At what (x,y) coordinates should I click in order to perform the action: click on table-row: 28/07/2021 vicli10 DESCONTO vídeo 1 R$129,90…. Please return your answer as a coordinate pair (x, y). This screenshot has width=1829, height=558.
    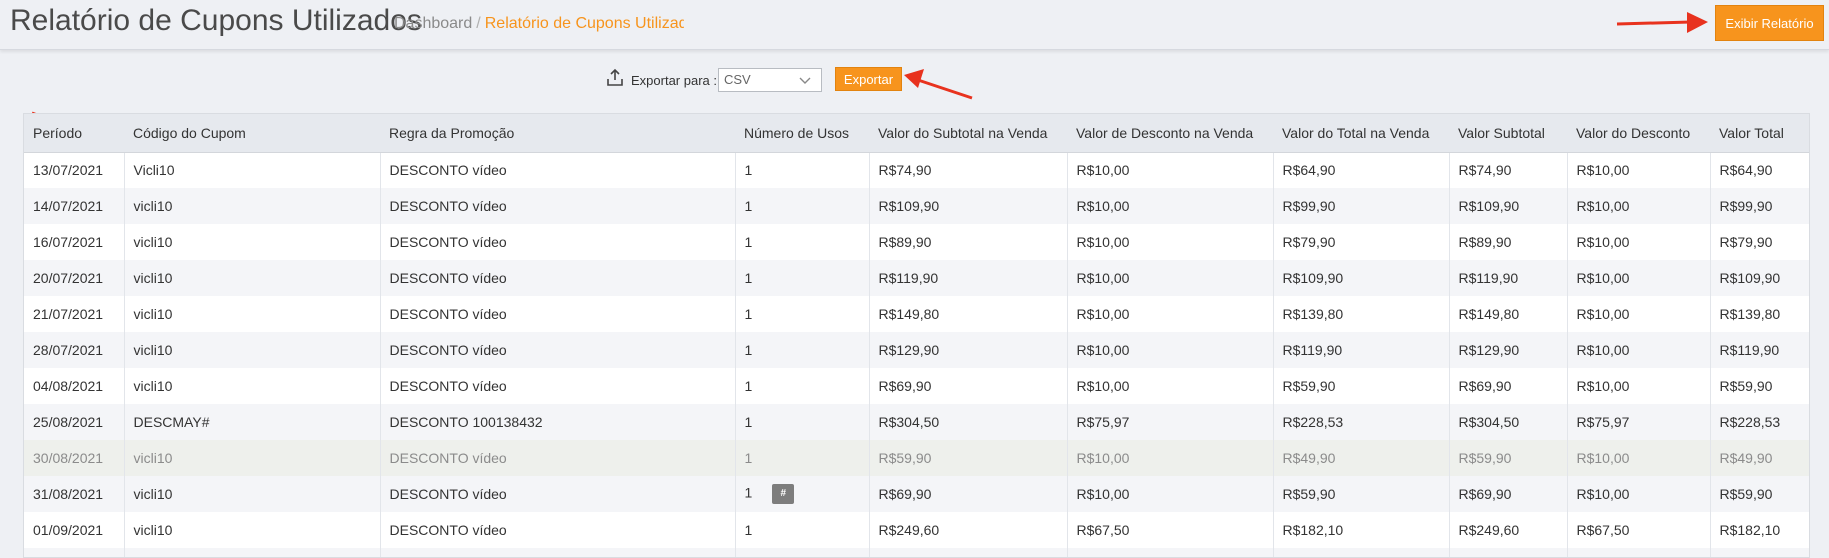
    Looking at the image, I should click on (916, 350).